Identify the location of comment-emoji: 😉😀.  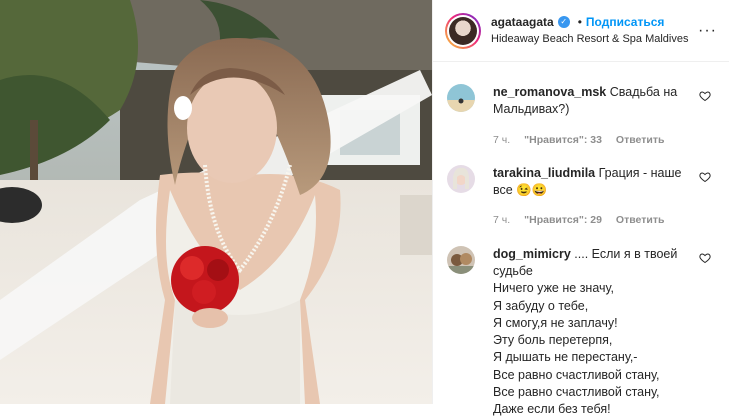
(532, 190).